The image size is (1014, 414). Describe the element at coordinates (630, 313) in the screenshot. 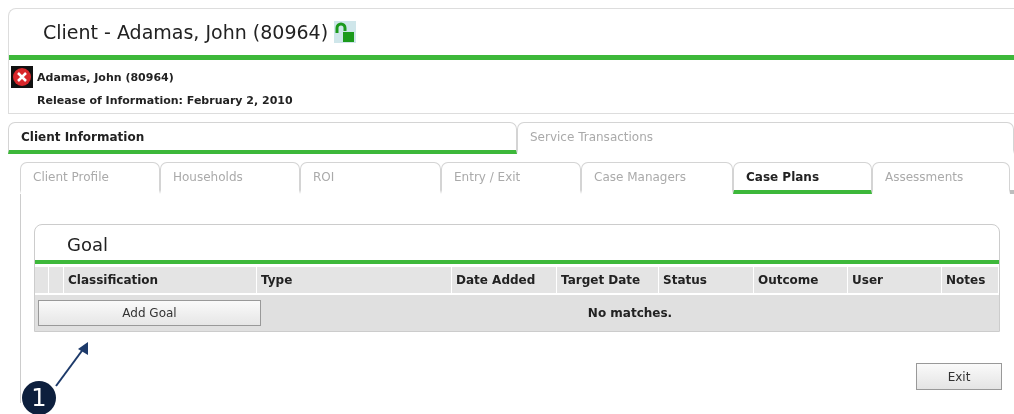

I see `empty-message: No matches.` at that location.